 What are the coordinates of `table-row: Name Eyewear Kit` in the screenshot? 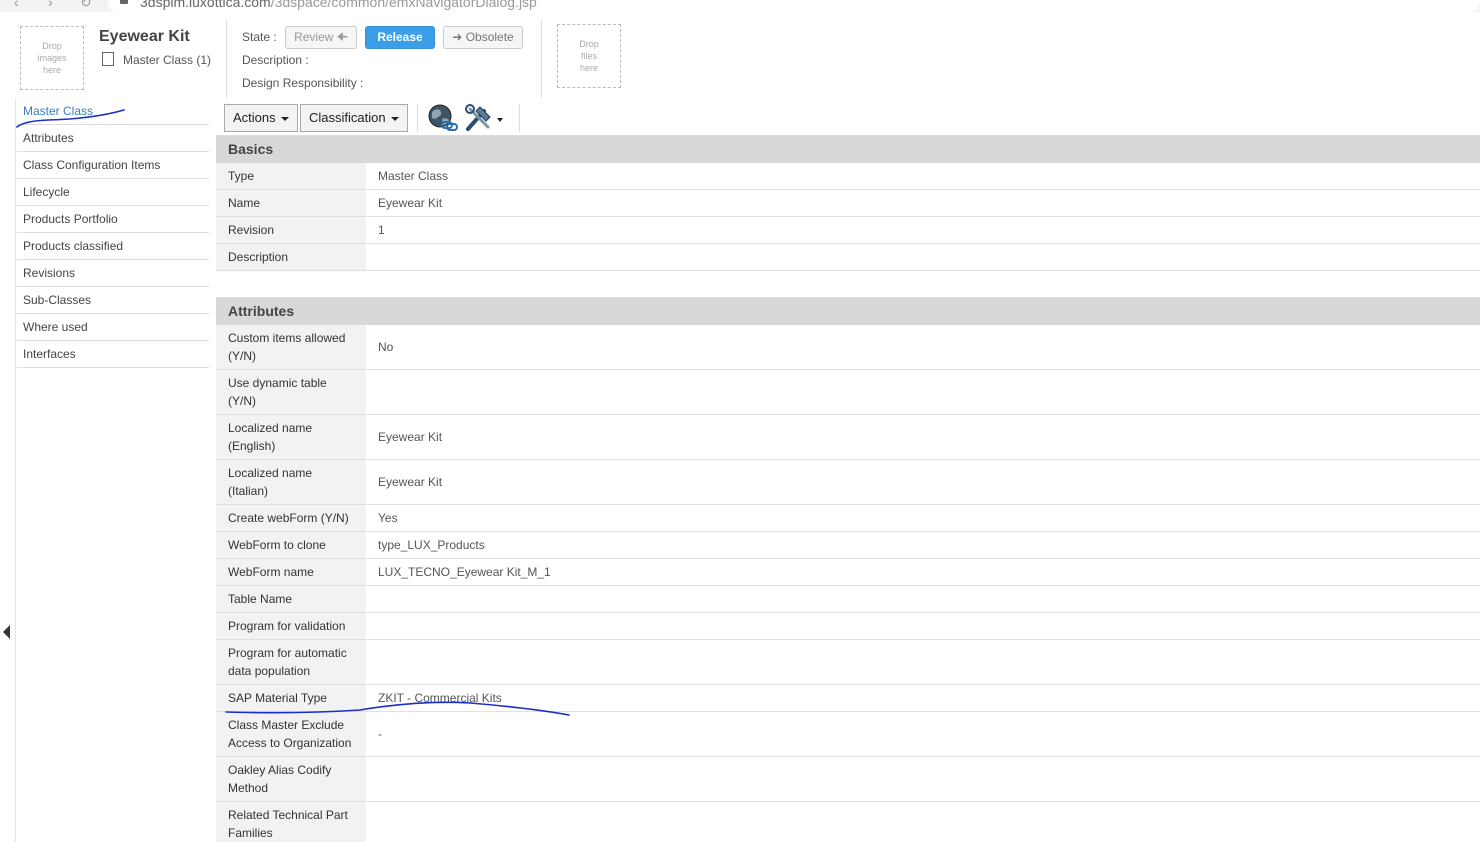 It's located at (848, 203).